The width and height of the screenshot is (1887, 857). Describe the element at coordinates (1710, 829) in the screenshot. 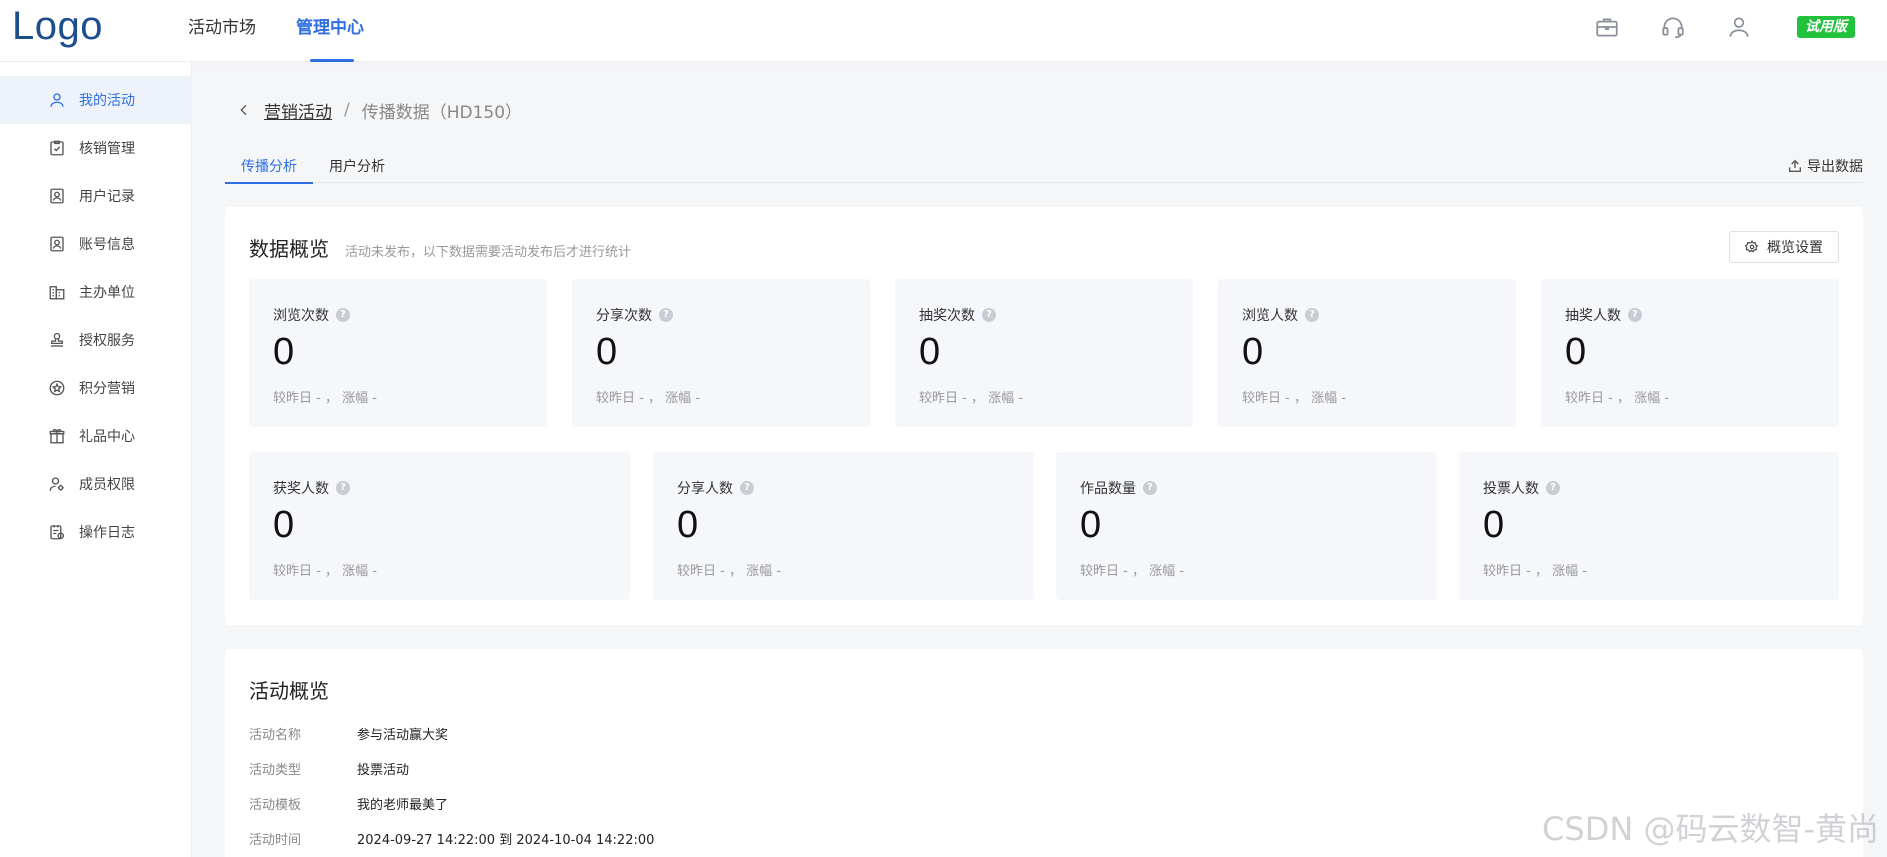

I see `watermark: CSDN @码云数智-黄尚` at that location.